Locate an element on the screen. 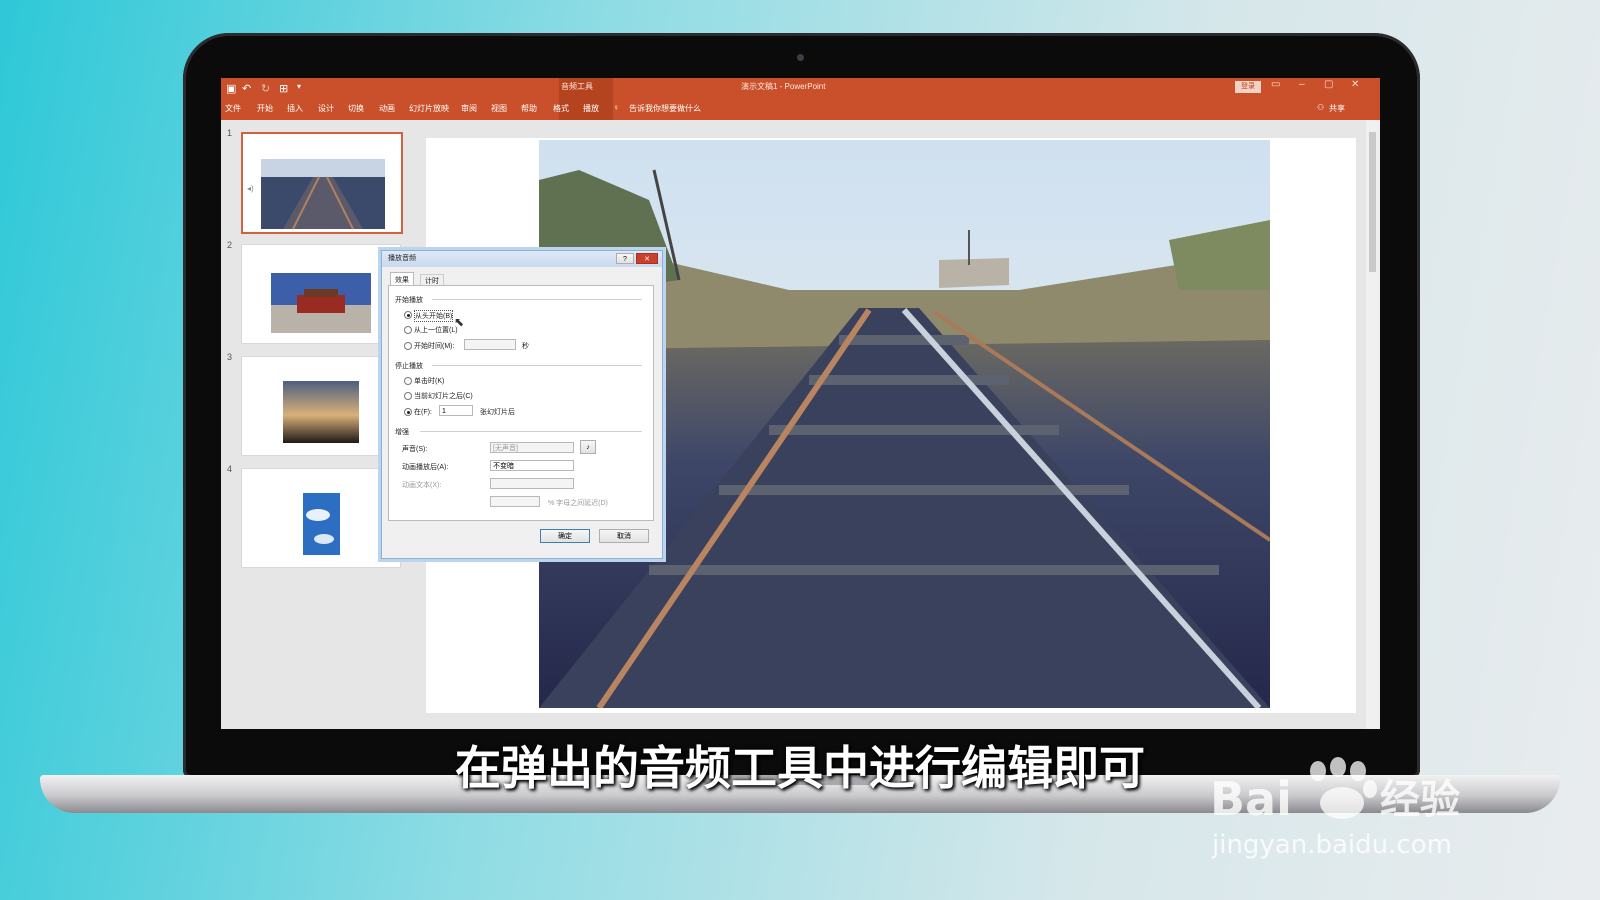 The width and height of the screenshot is (1600, 900). stop-group-label: 停止播放 is located at coordinates (409, 366).